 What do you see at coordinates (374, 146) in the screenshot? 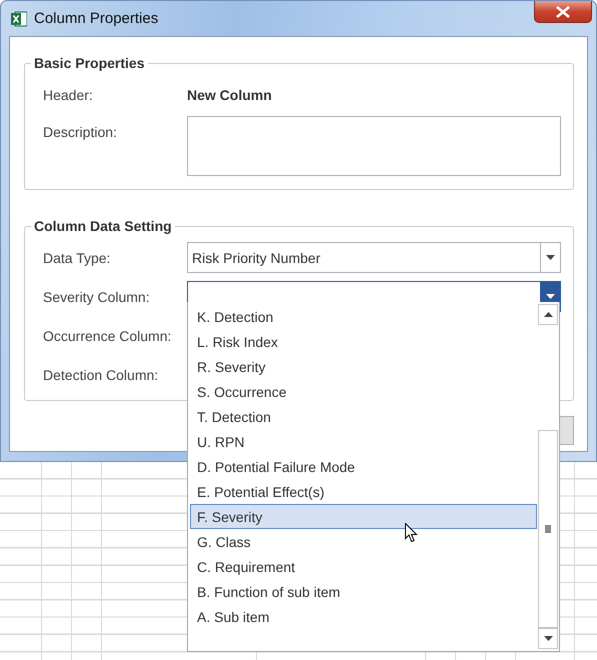
I see `description-field` at bounding box center [374, 146].